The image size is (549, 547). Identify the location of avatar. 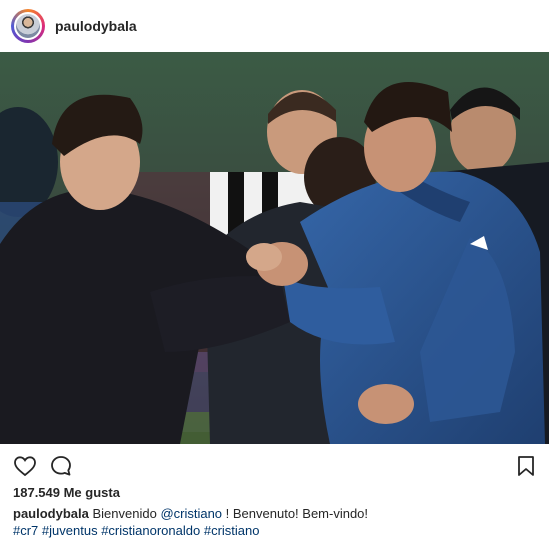
(28, 26).